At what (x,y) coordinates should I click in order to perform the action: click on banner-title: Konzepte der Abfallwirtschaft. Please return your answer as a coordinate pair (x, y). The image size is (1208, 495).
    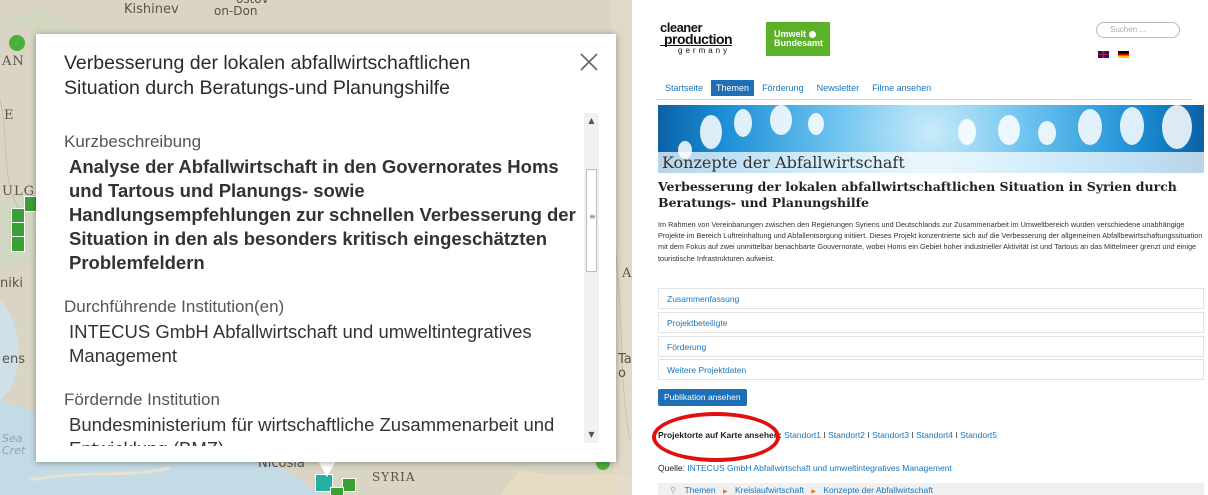
    Looking at the image, I should click on (783, 162).